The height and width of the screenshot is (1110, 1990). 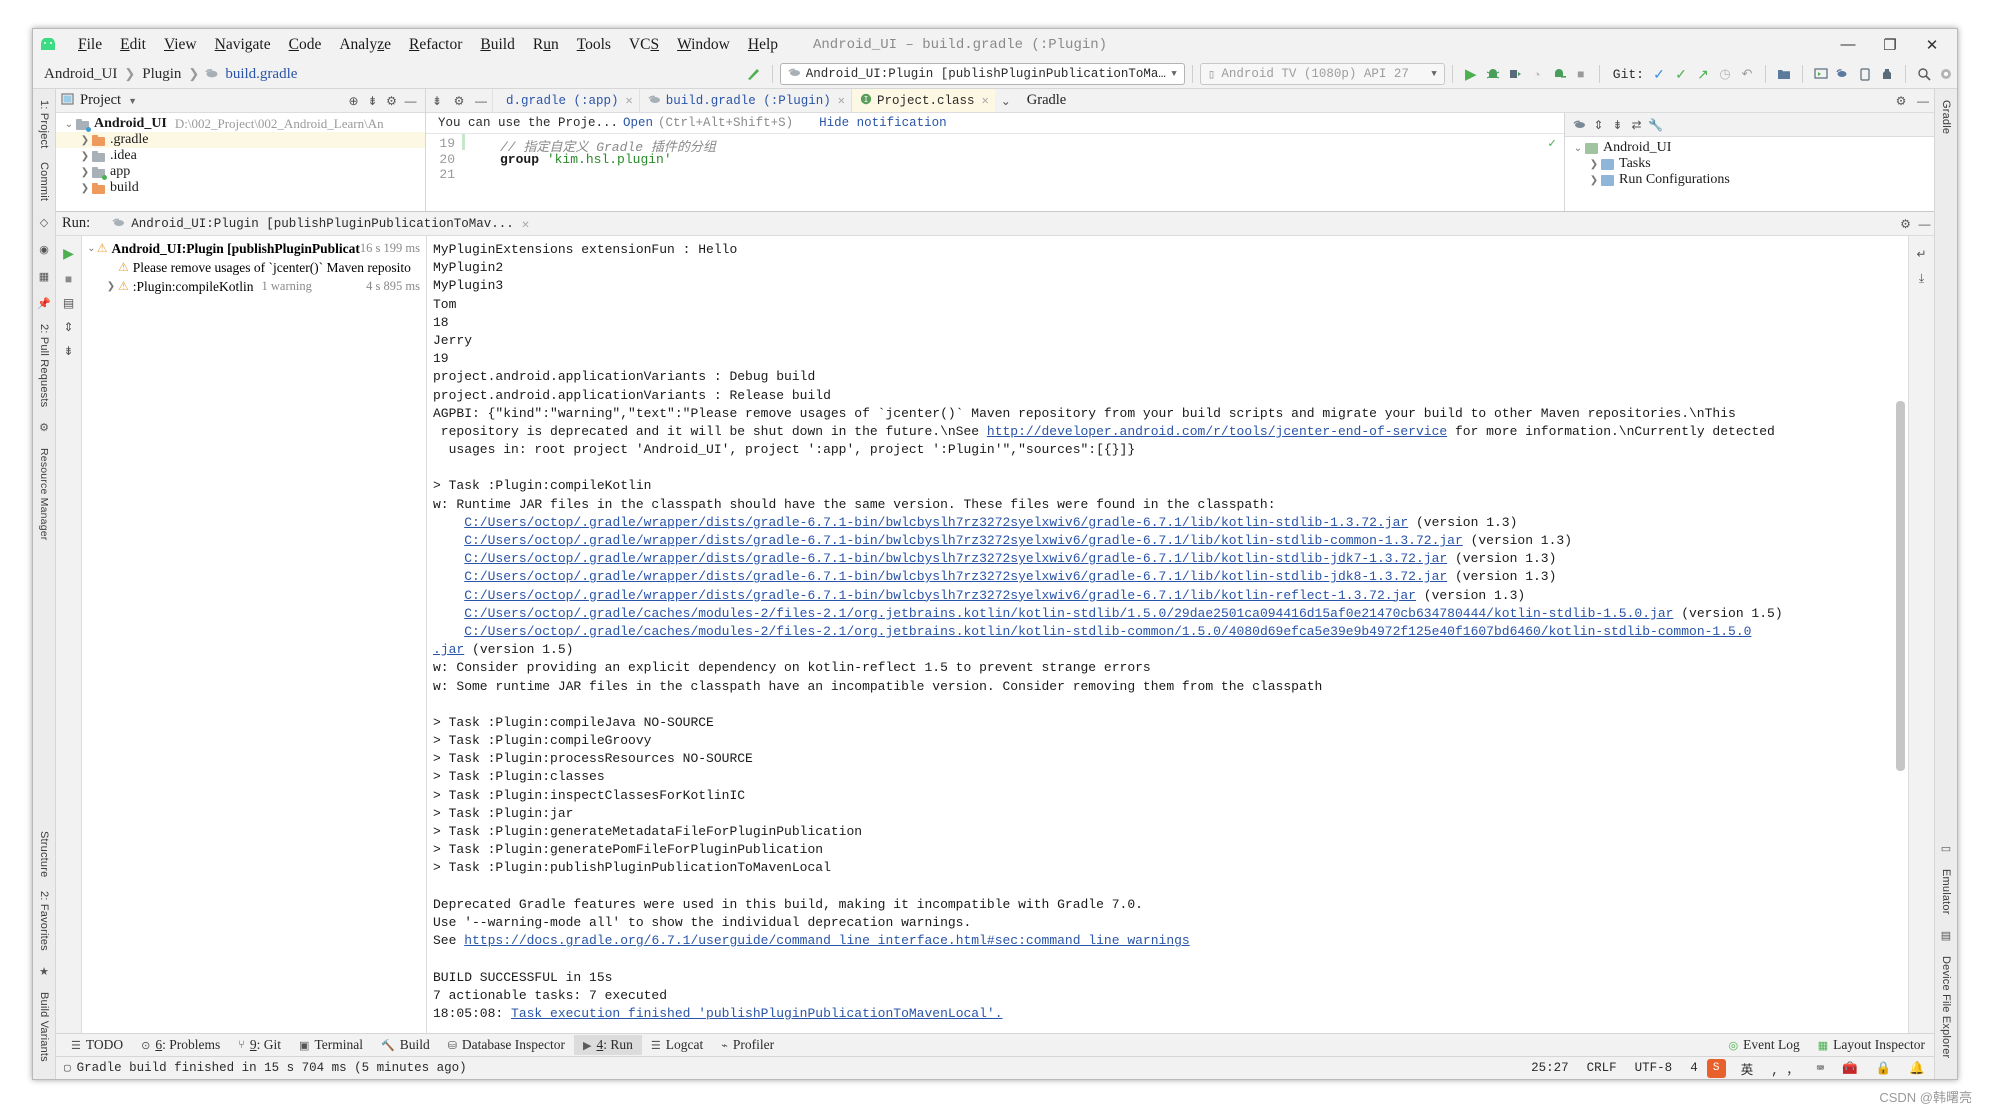 I want to click on menu-view: View, so click(x=180, y=45).